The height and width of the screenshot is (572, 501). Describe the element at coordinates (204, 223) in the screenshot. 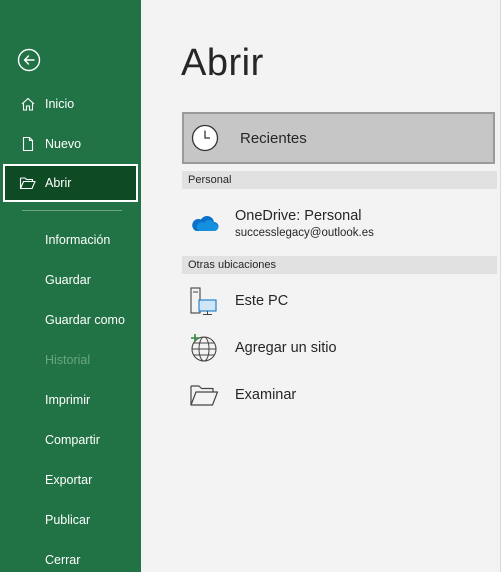

I see `onedrive-cloud-icon` at that location.